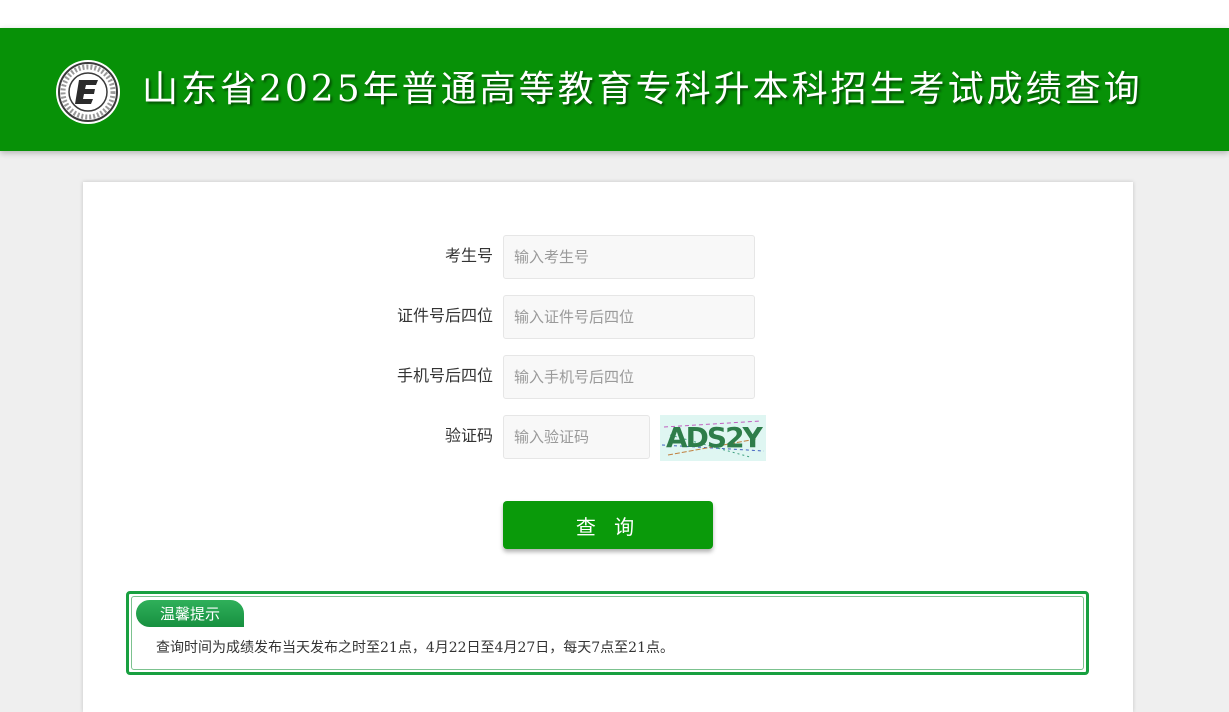  Describe the element at coordinates (608, 525) in the screenshot. I see `query-button: 查 询` at that location.